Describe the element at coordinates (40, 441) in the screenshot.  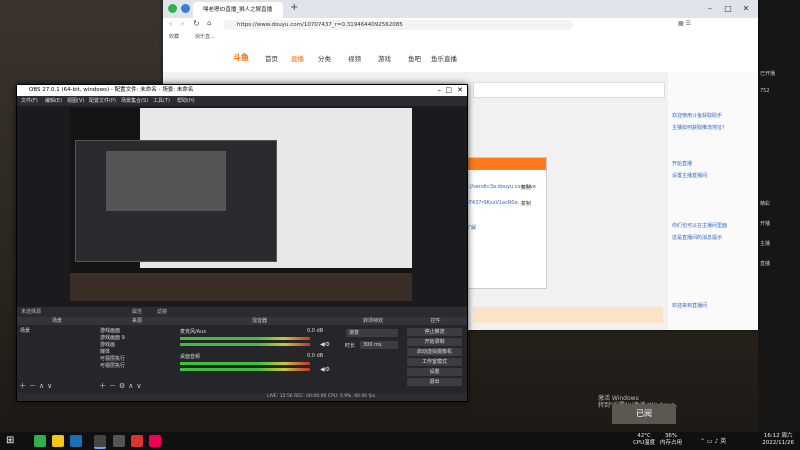
I see `browser-taskbar-icon` at that location.